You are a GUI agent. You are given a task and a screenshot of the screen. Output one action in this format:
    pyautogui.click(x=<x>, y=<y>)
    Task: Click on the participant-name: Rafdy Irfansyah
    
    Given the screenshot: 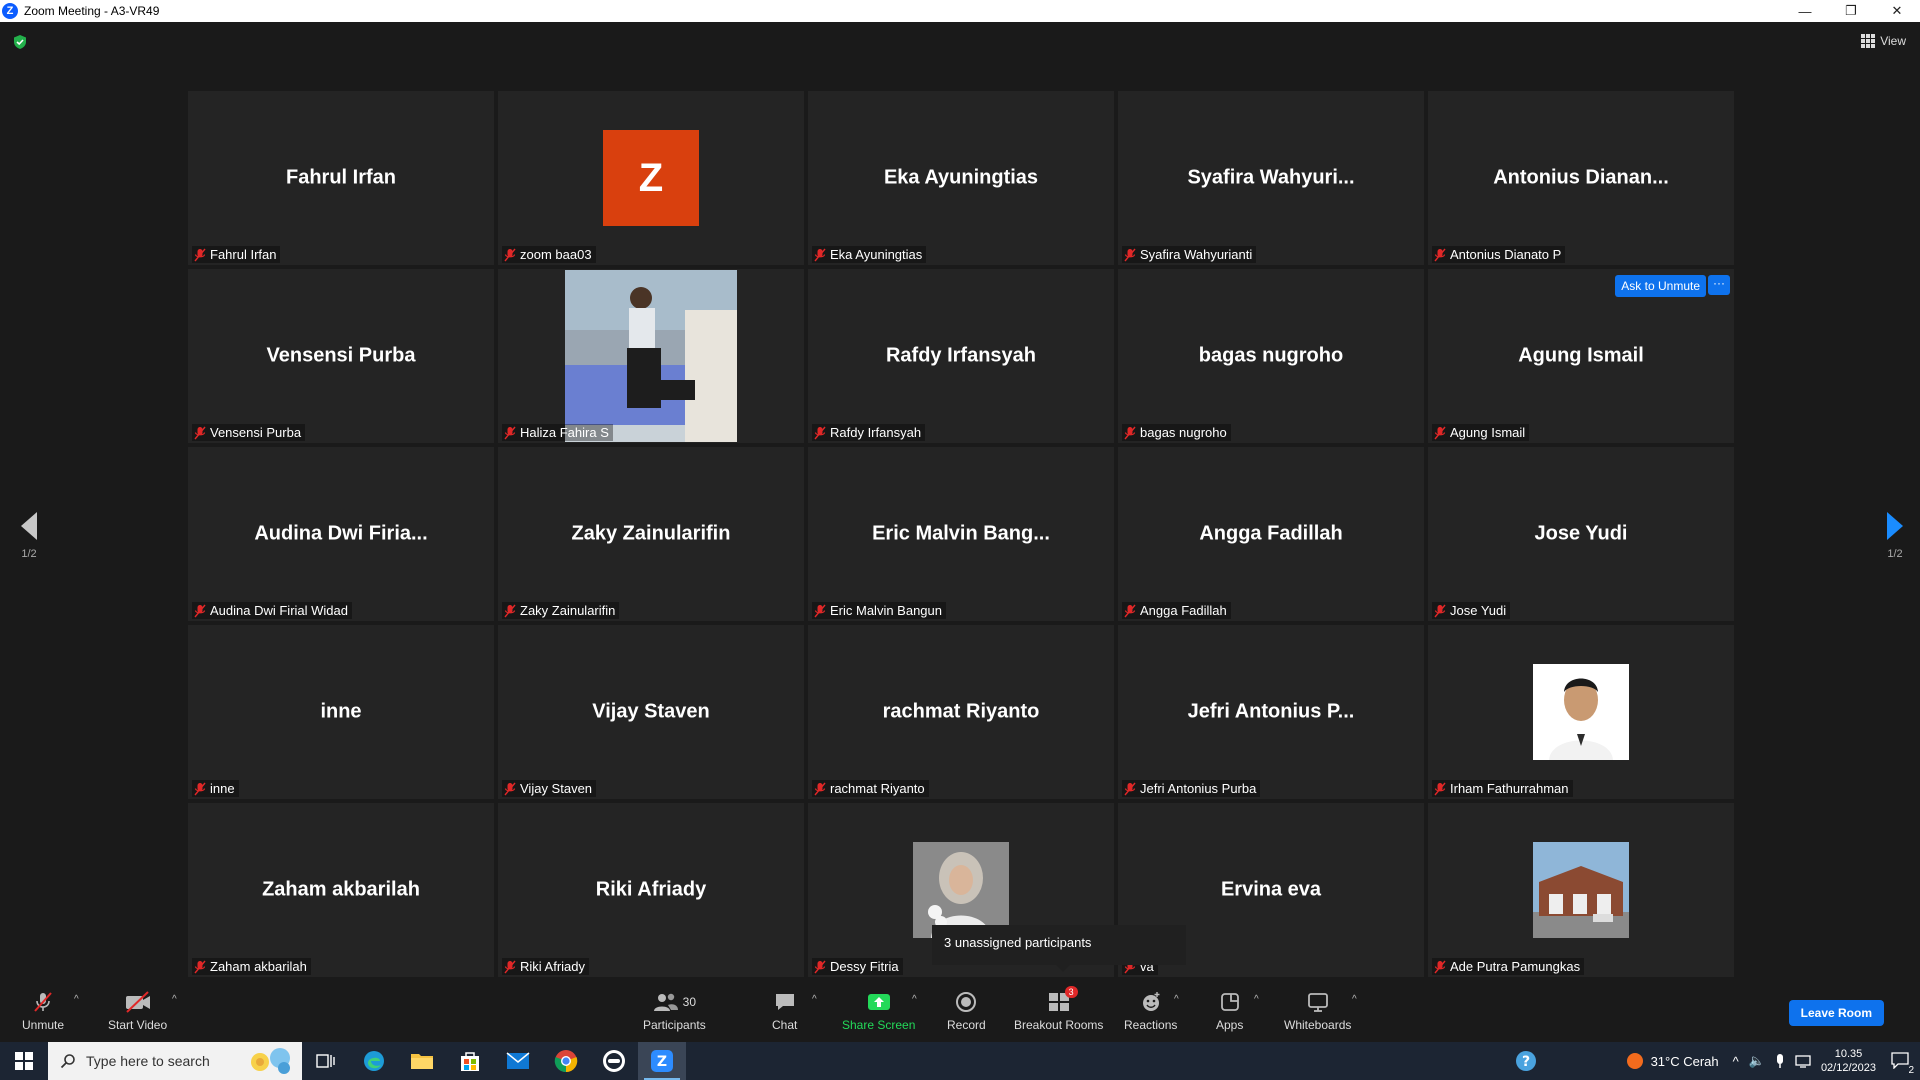 What is the action you would take?
    pyautogui.click(x=876, y=432)
    